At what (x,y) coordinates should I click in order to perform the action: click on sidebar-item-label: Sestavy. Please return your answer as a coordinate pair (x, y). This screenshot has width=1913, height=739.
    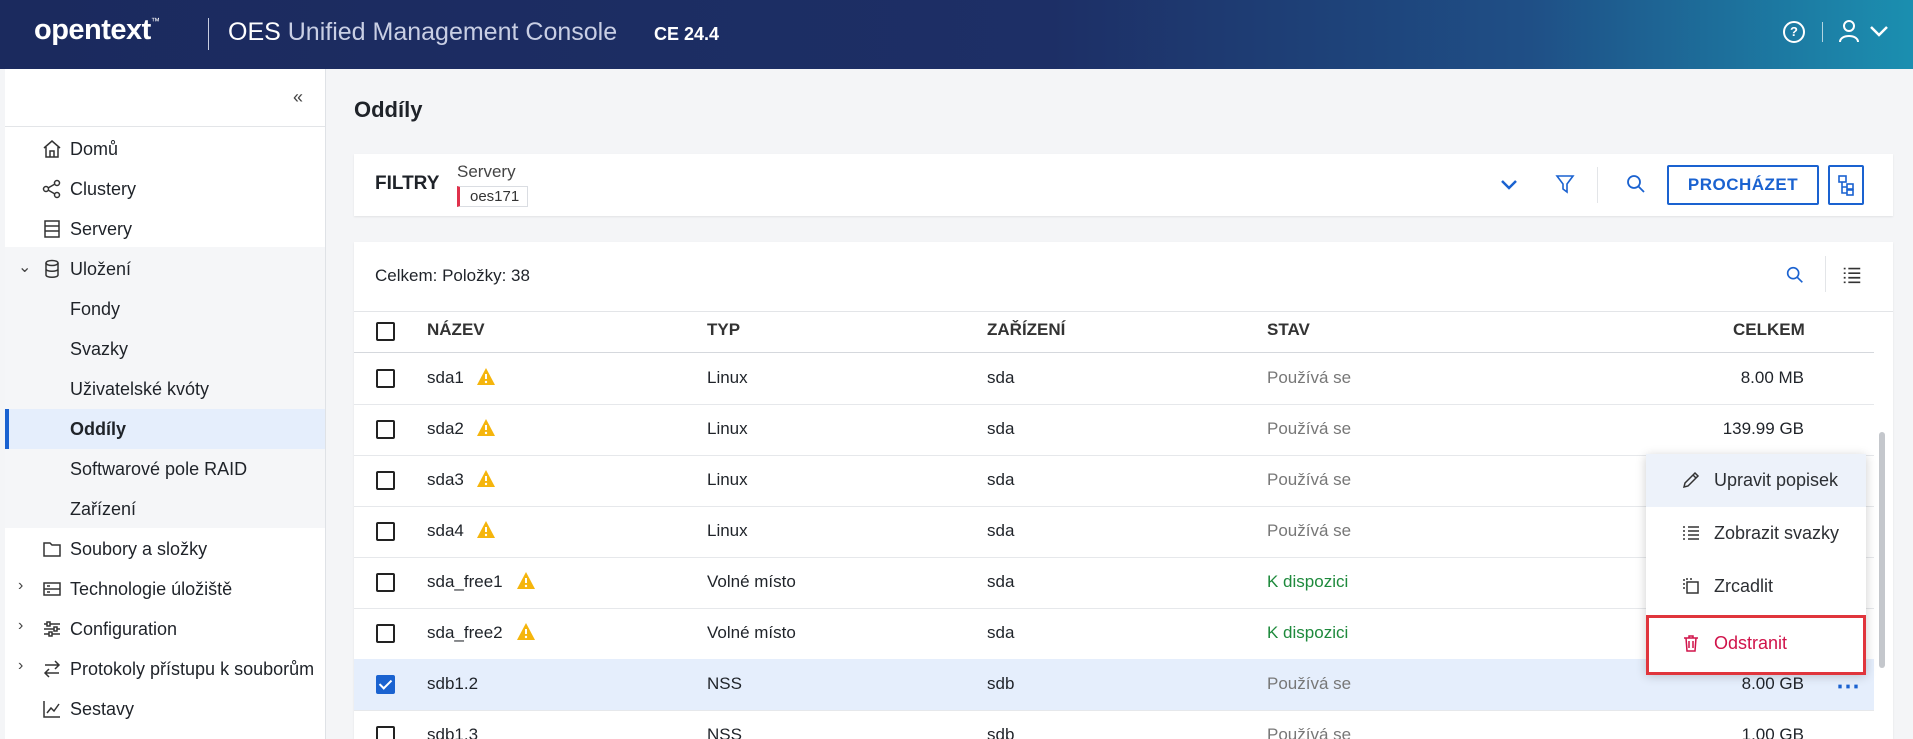
    Looking at the image, I should click on (102, 709).